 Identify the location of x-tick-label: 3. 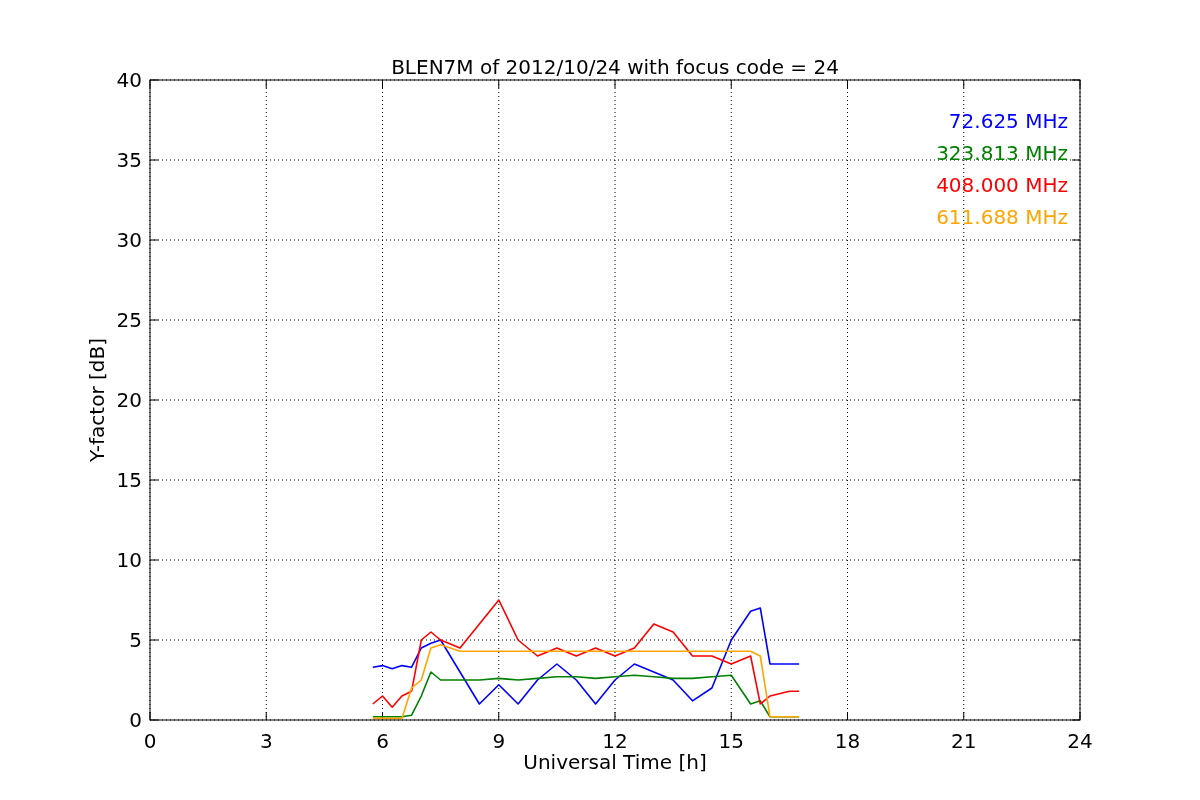
(266, 741).